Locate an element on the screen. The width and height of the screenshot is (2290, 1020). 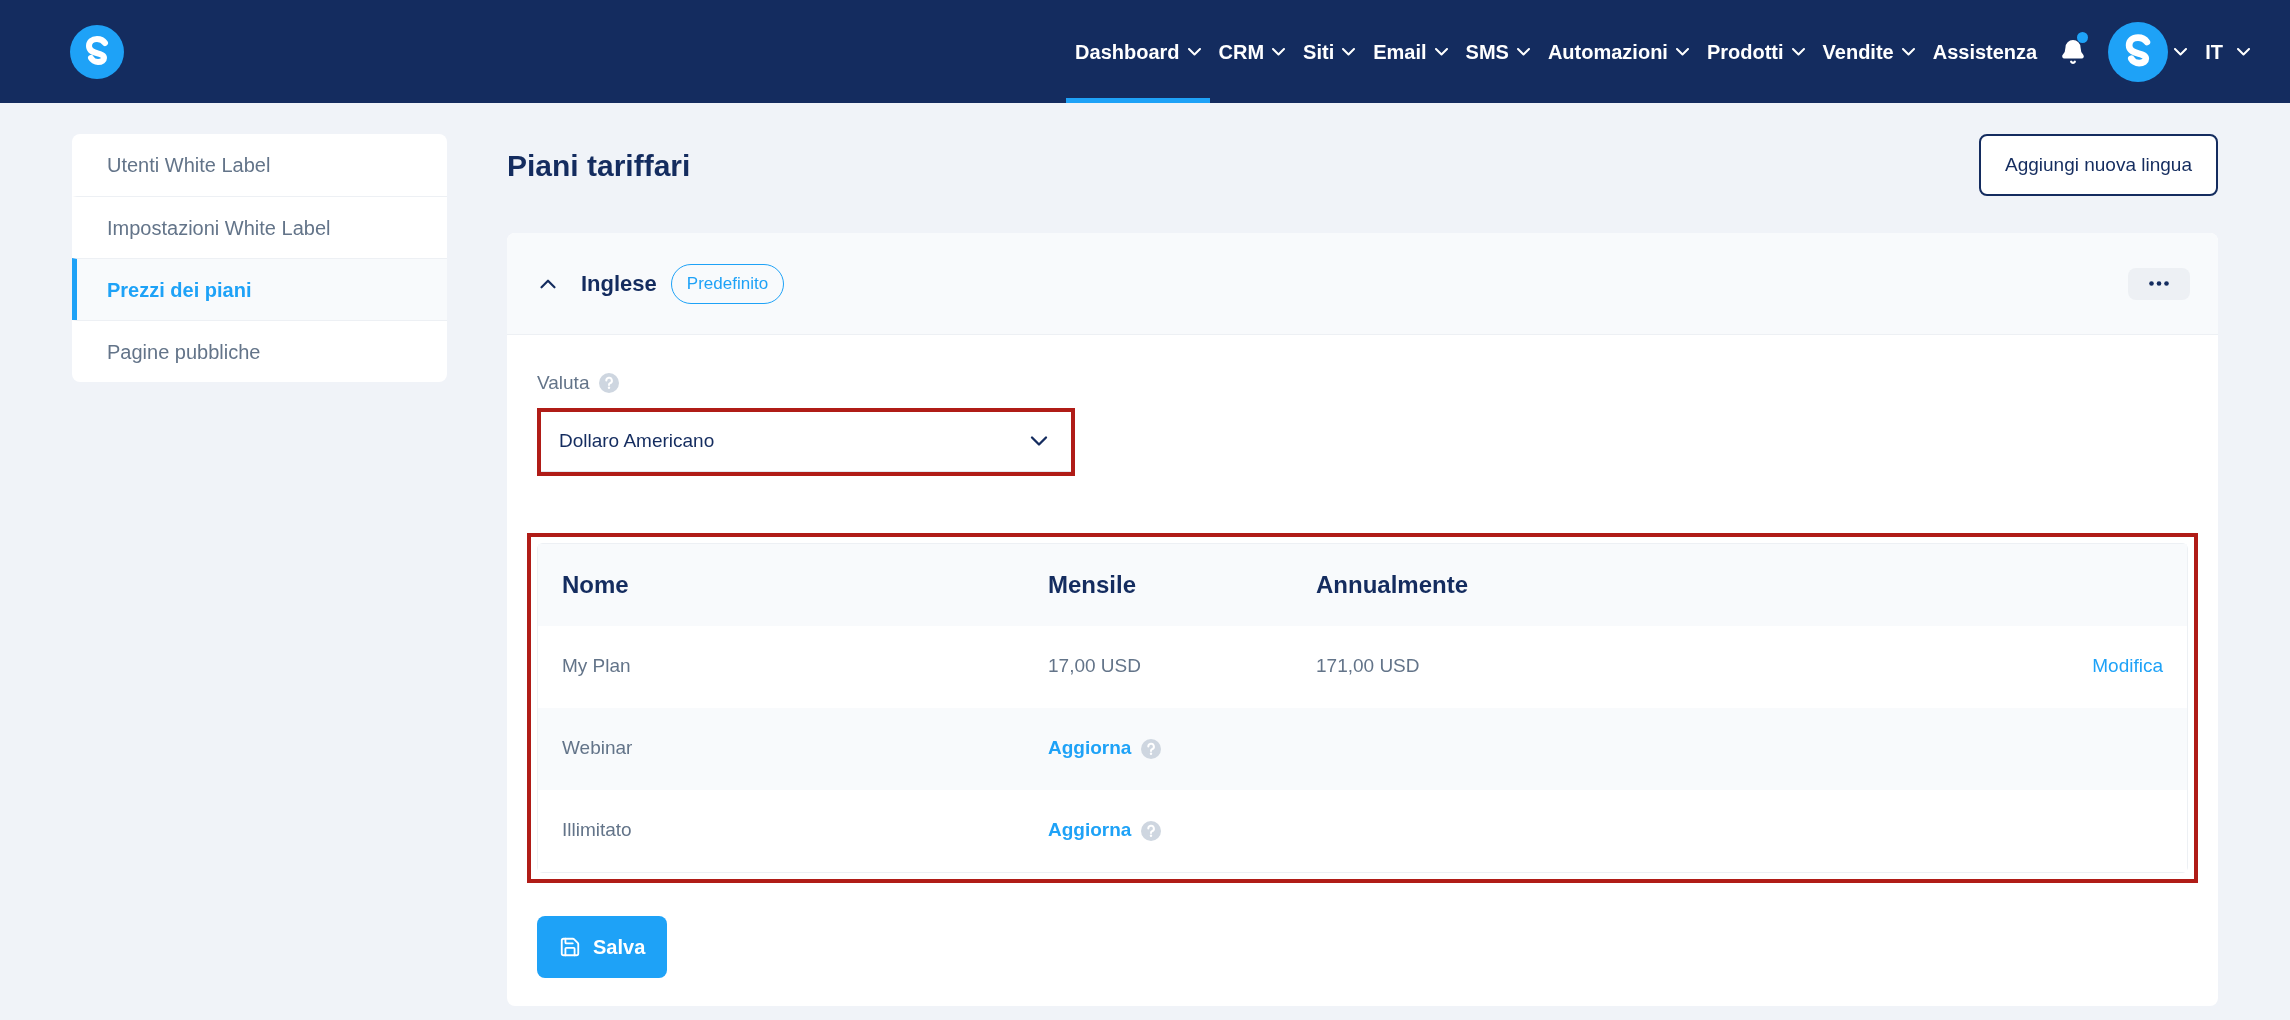
add-language-button: Aggiungi nuova lingua is located at coordinates (2098, 165).